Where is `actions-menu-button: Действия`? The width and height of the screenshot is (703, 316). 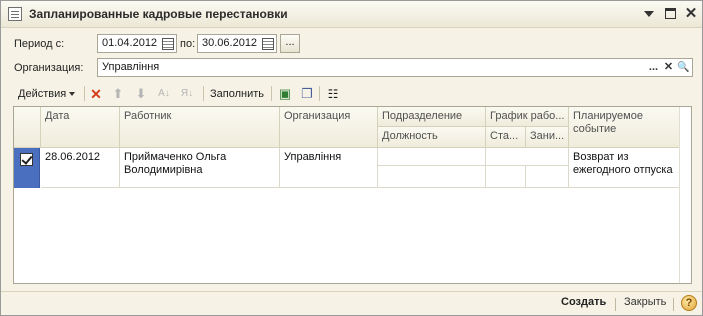
actions-menu-button: Действия is located at coordinates (47, 94).